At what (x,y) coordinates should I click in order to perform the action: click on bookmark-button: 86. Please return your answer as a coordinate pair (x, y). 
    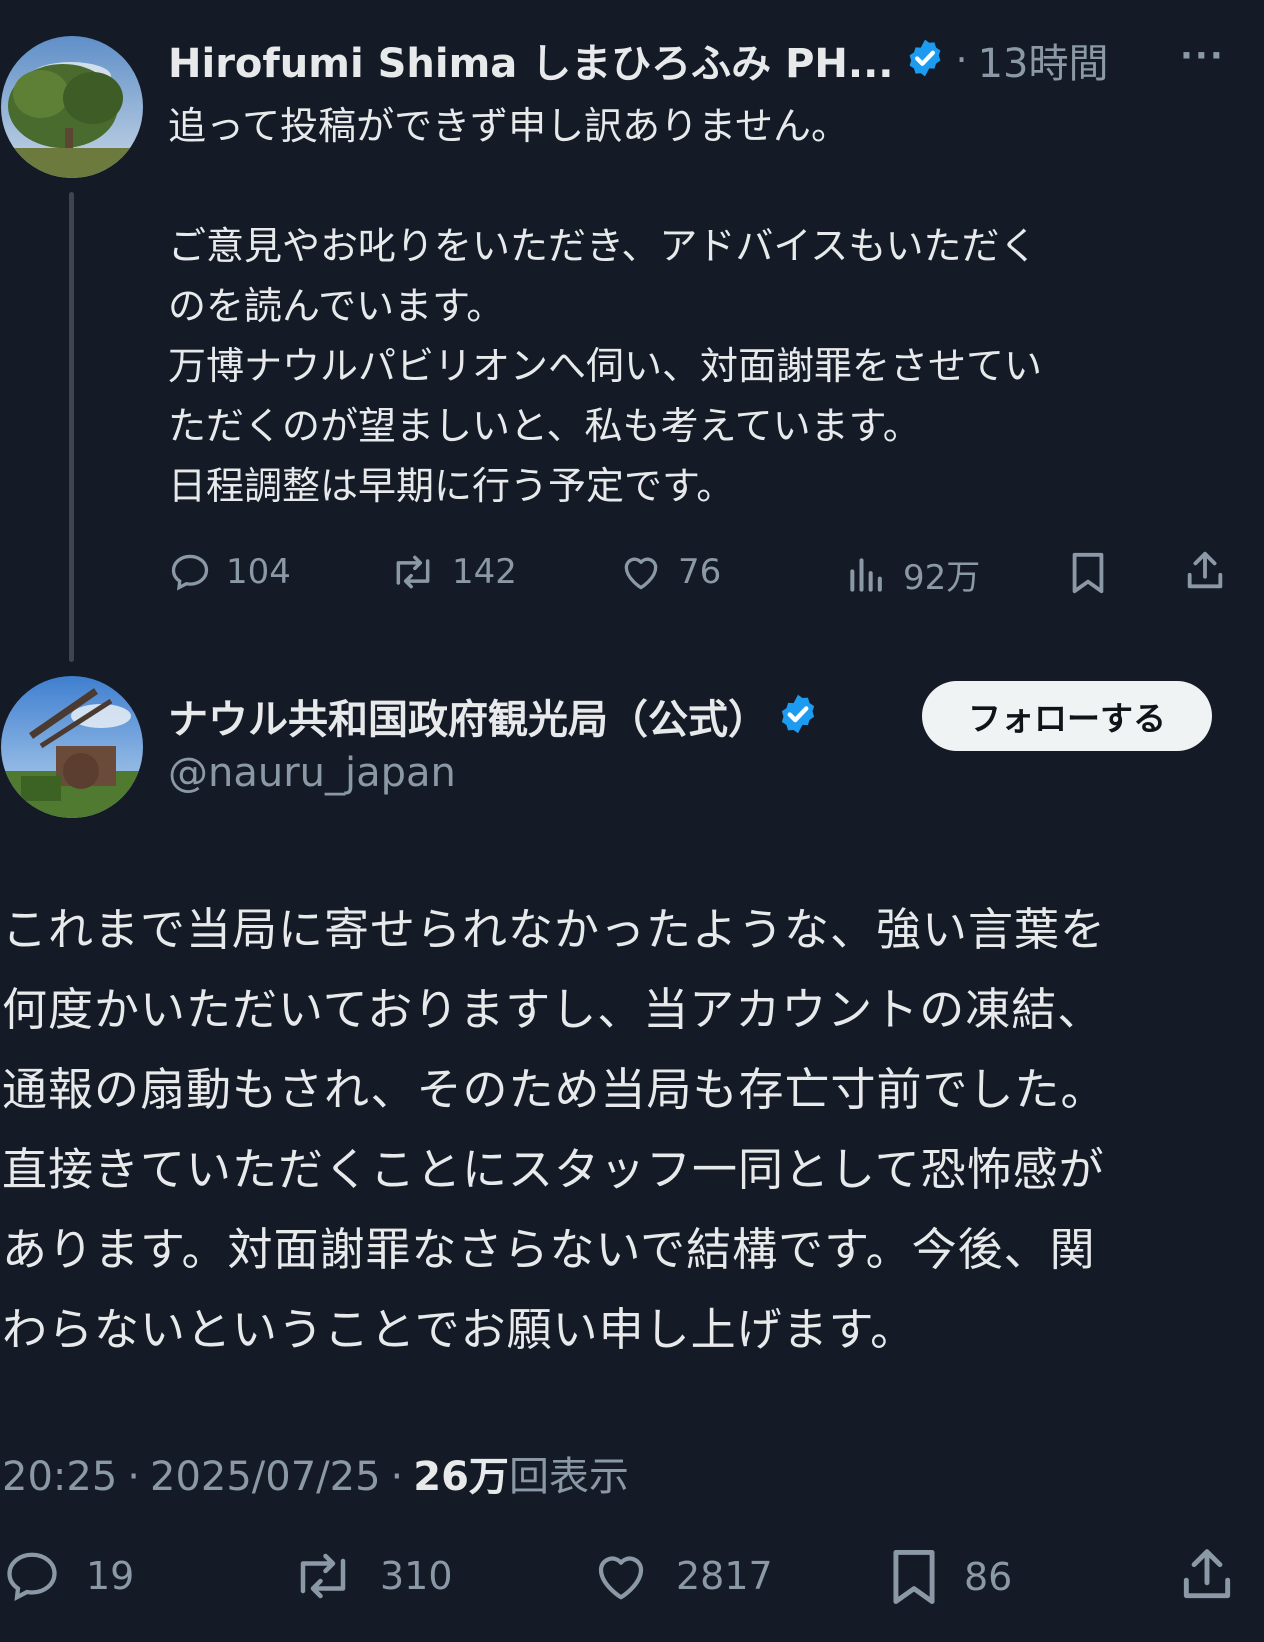
    Looking at the image, I should click on (950, 1577).